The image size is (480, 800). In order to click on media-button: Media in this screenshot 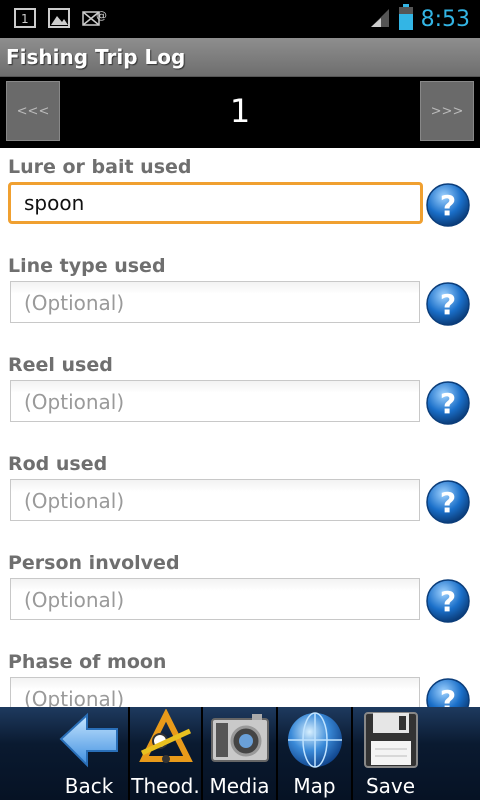, I will do `click(240, 753)`.